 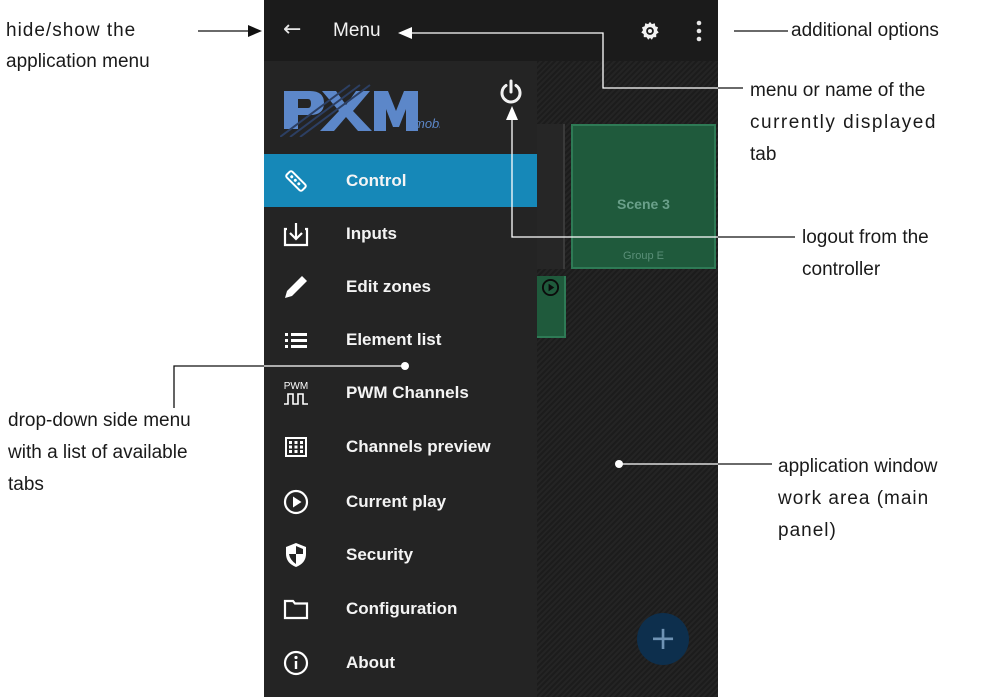 What do you see at coordinates (400, 662) in the screenshot?
I see `sidebar-item-about: About` at bounding box center [400, 662].